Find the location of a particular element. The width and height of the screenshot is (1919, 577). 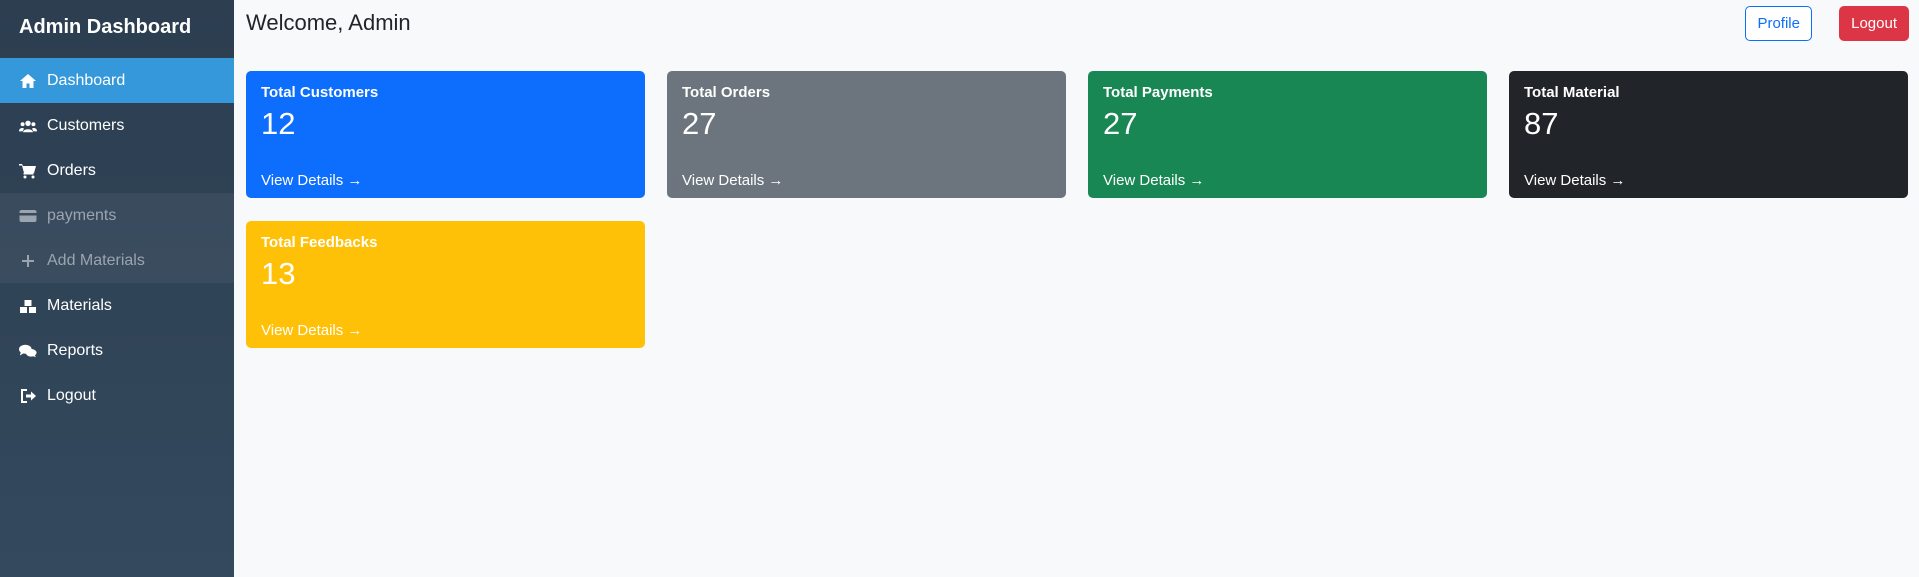

card-total-feedbacks: Total Feedbacks 13 View Details → is located at coordinates (445, 284).